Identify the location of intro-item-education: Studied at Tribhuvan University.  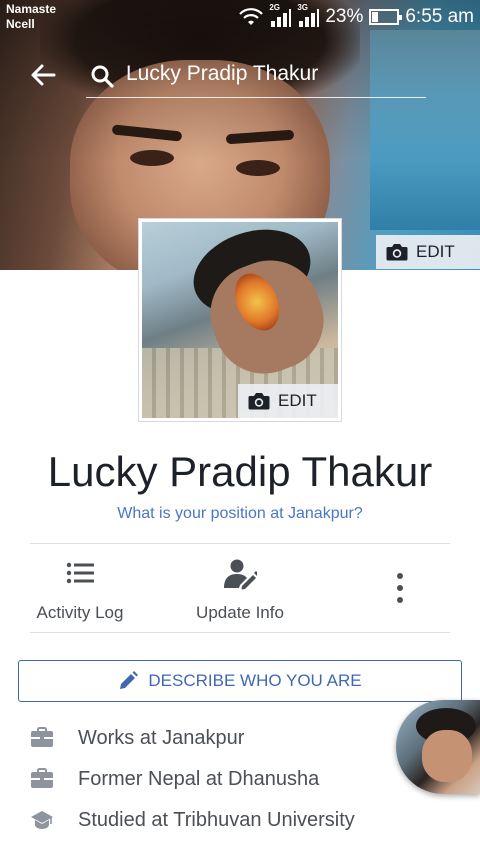
(192, 820).